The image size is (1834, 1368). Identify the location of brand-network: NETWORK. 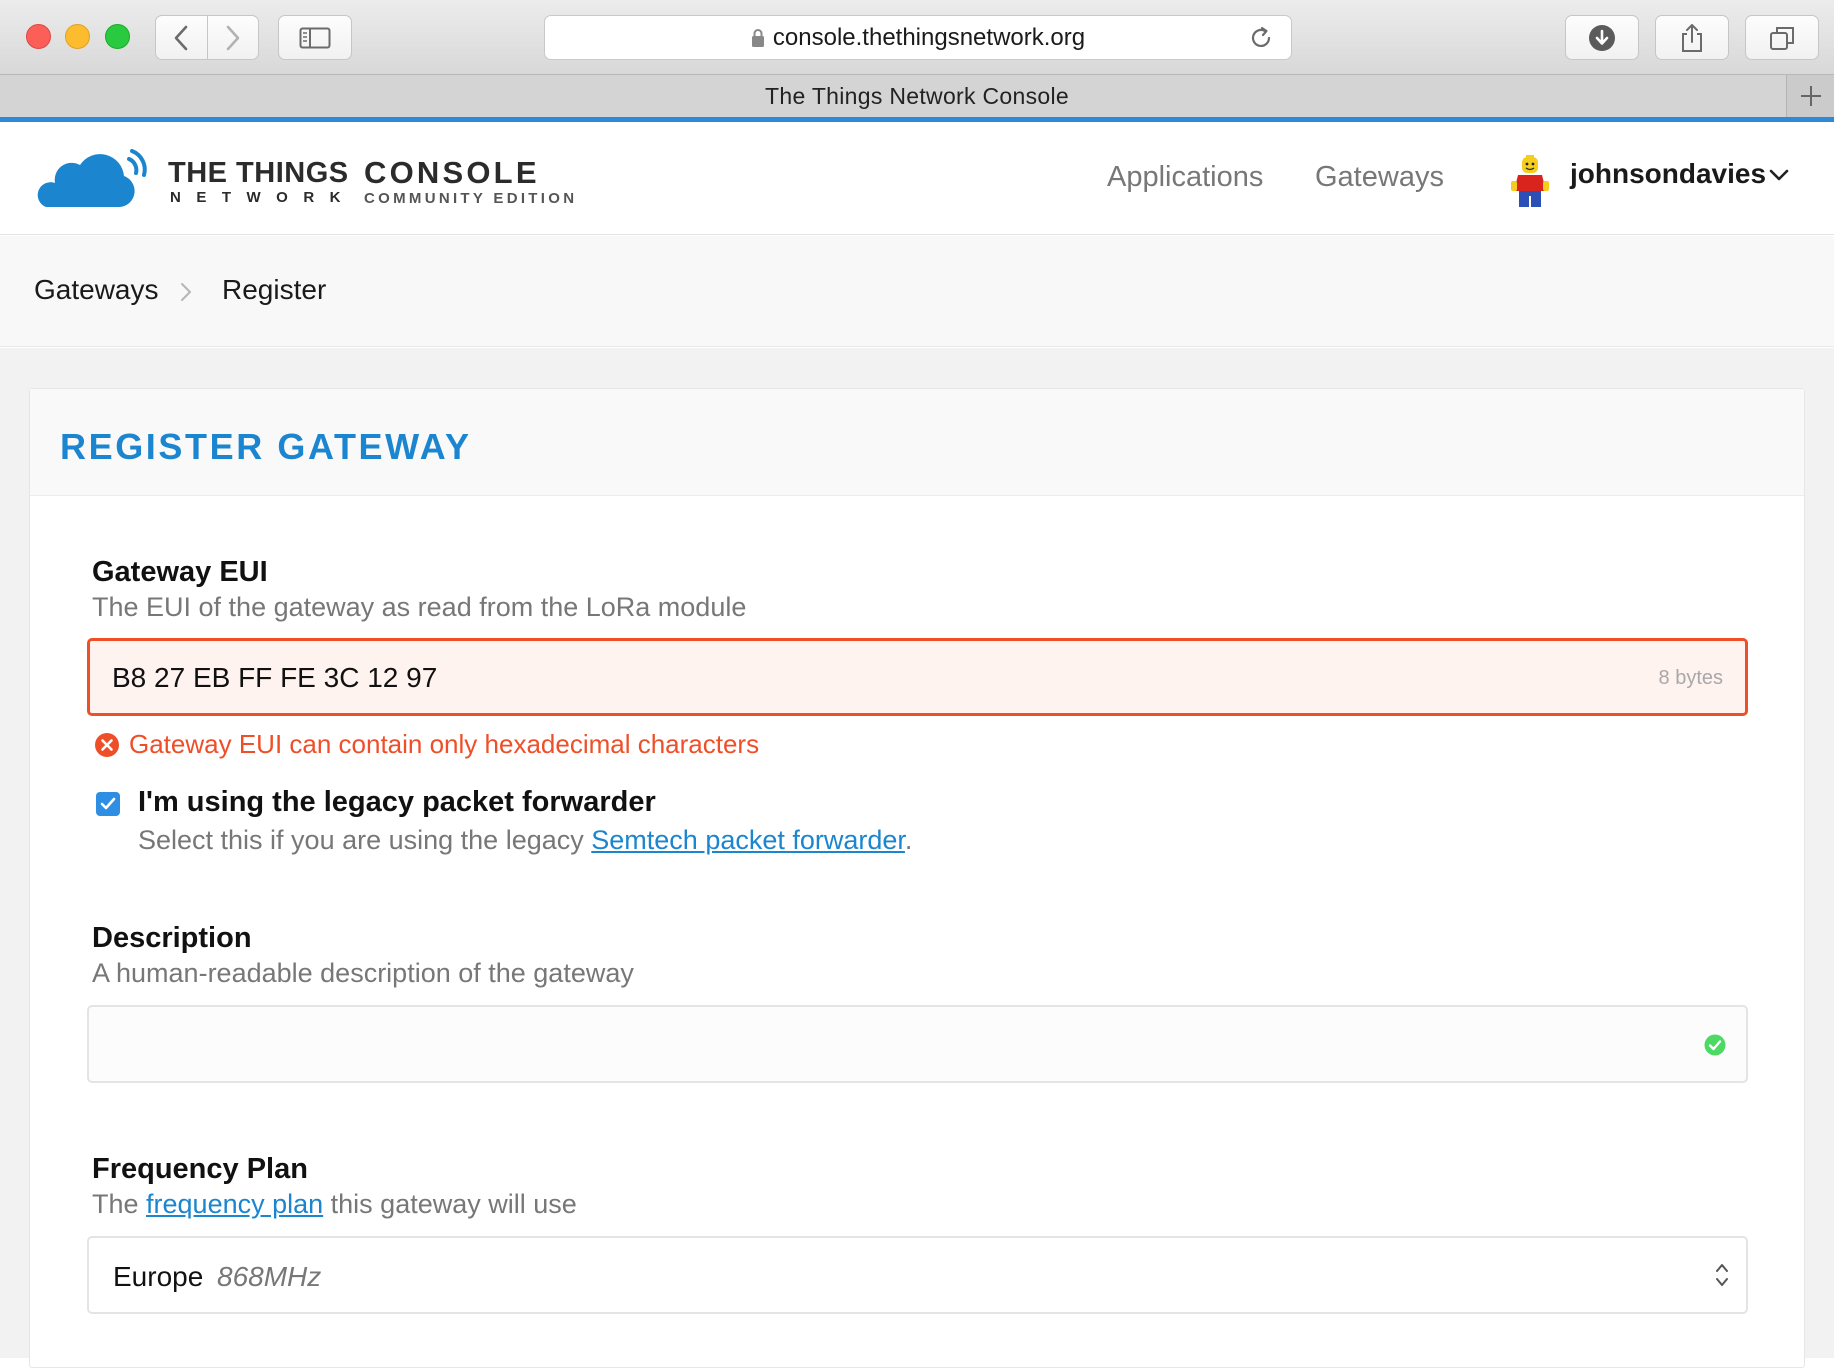
(263, 197).